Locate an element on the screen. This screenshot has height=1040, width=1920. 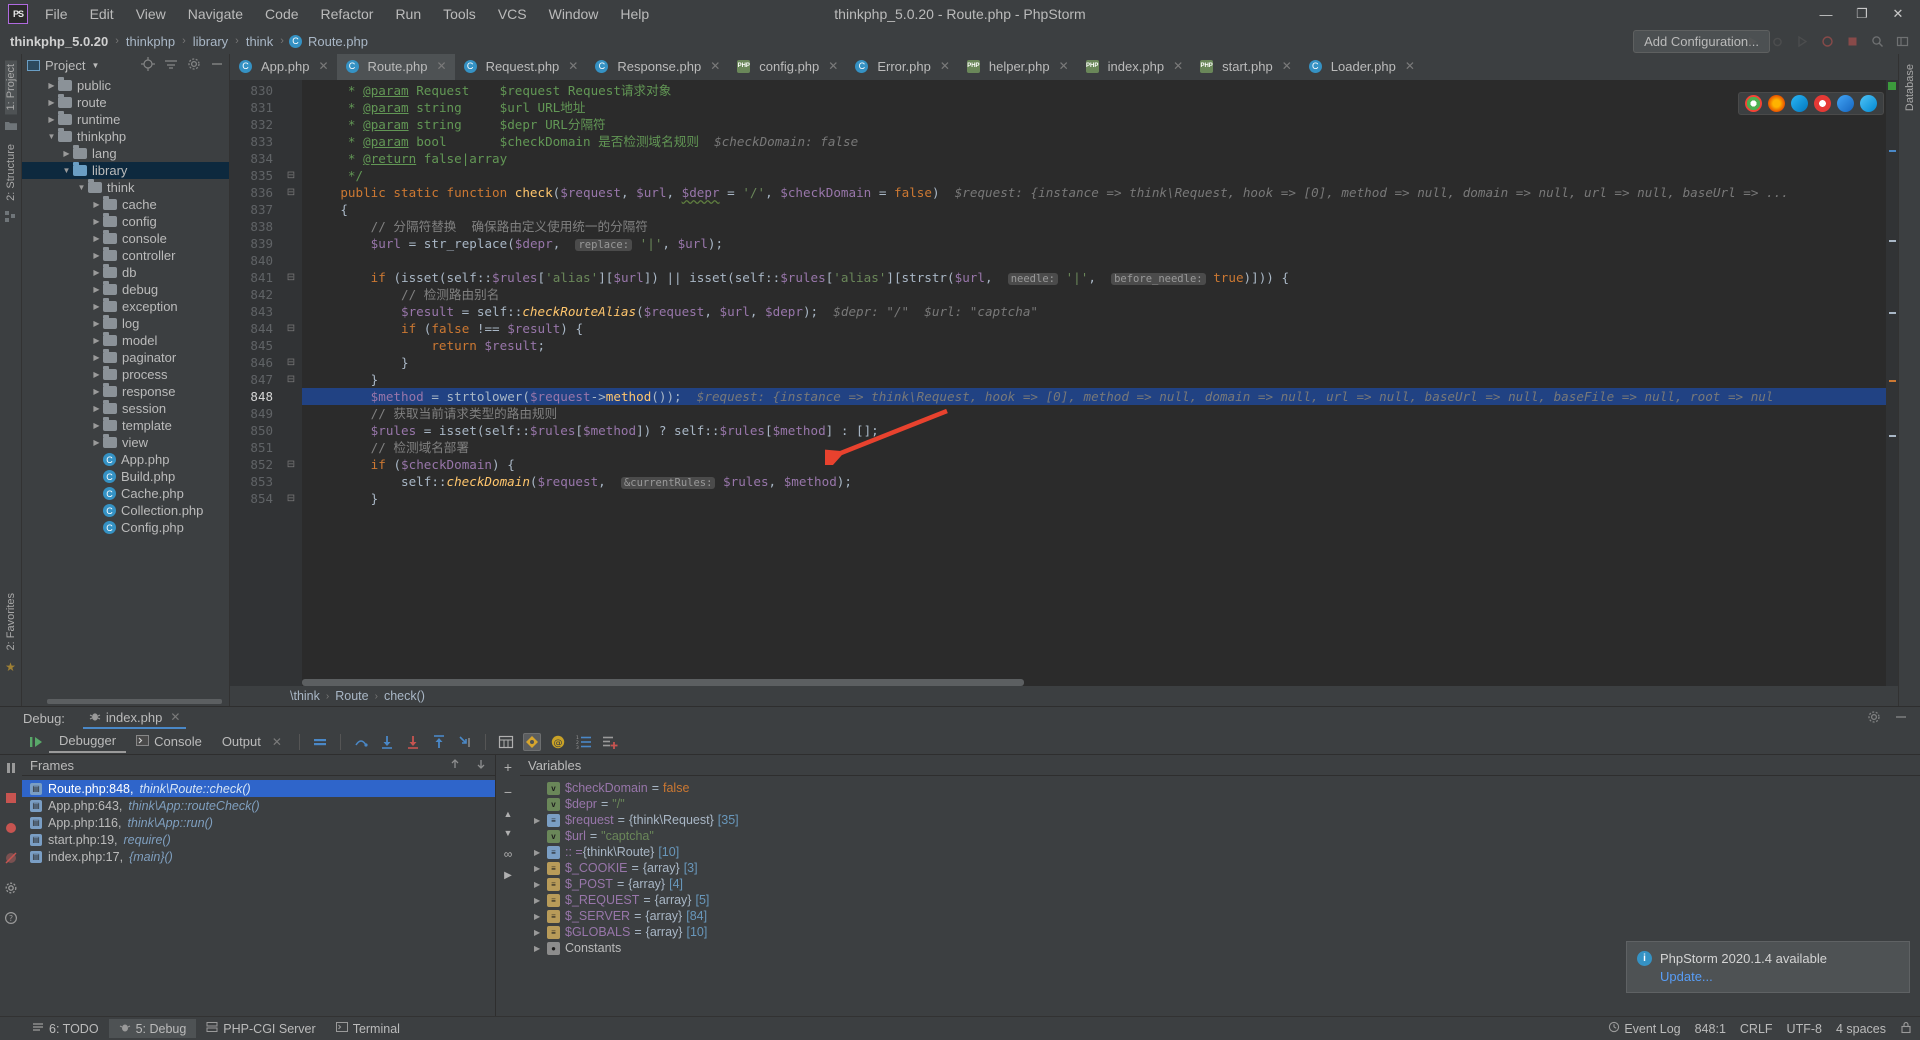
menu-tools: Tools is located at coordinates (459, 14).